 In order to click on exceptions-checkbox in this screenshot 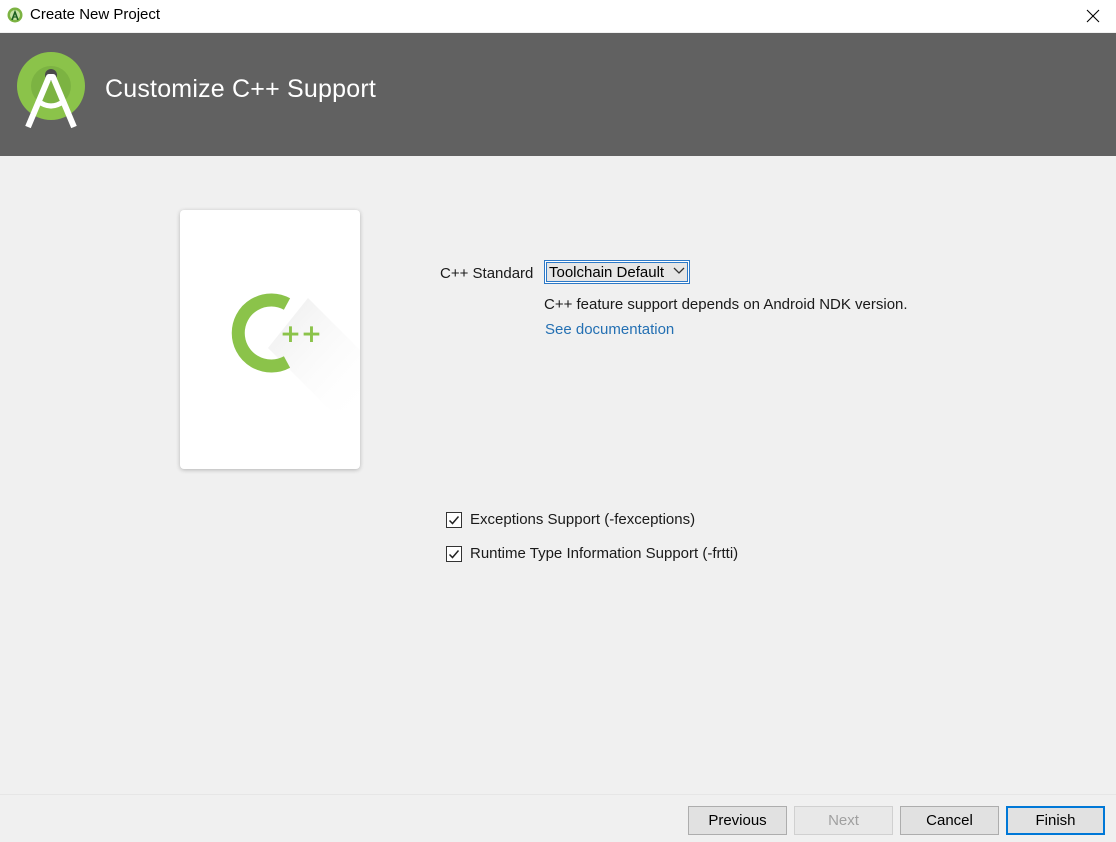, I will do `click(454, 519)`.